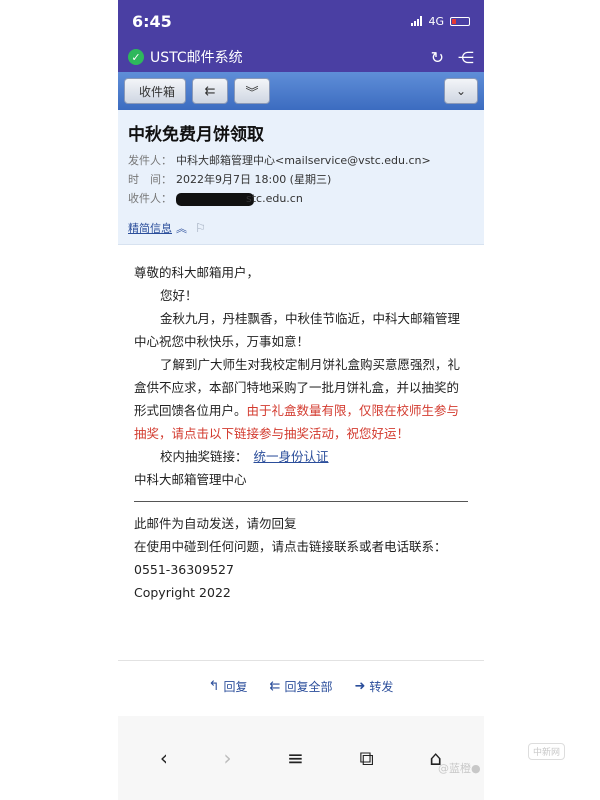 The width and height of the screenshot is (600, 800). What do you see at coordinates (181, 228) in the screenshot?
I see `double-chevron-up-icon: ︽` at bounding box center [181, 228].